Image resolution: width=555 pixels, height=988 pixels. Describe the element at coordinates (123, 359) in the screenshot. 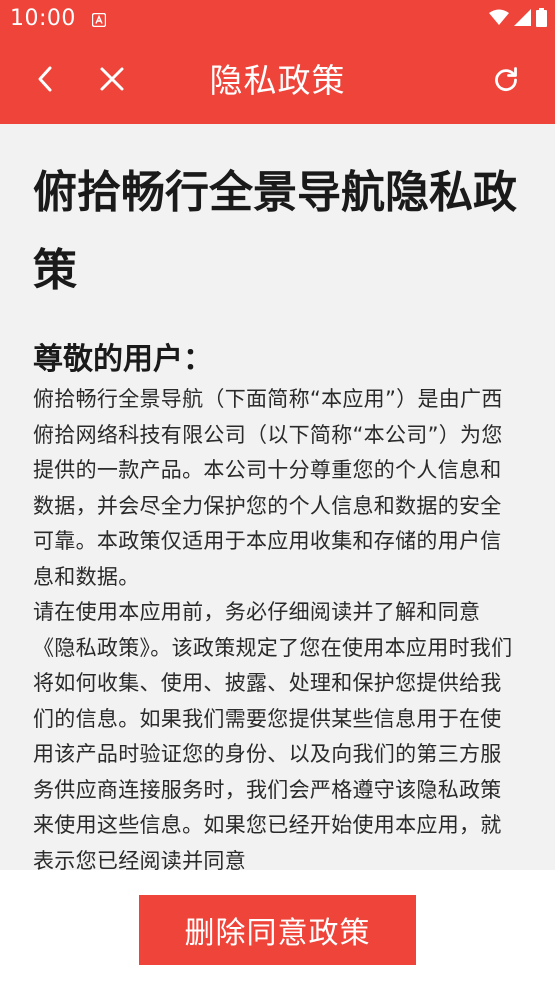

I see `document-greeting: 尊敬的用户：` at that location.